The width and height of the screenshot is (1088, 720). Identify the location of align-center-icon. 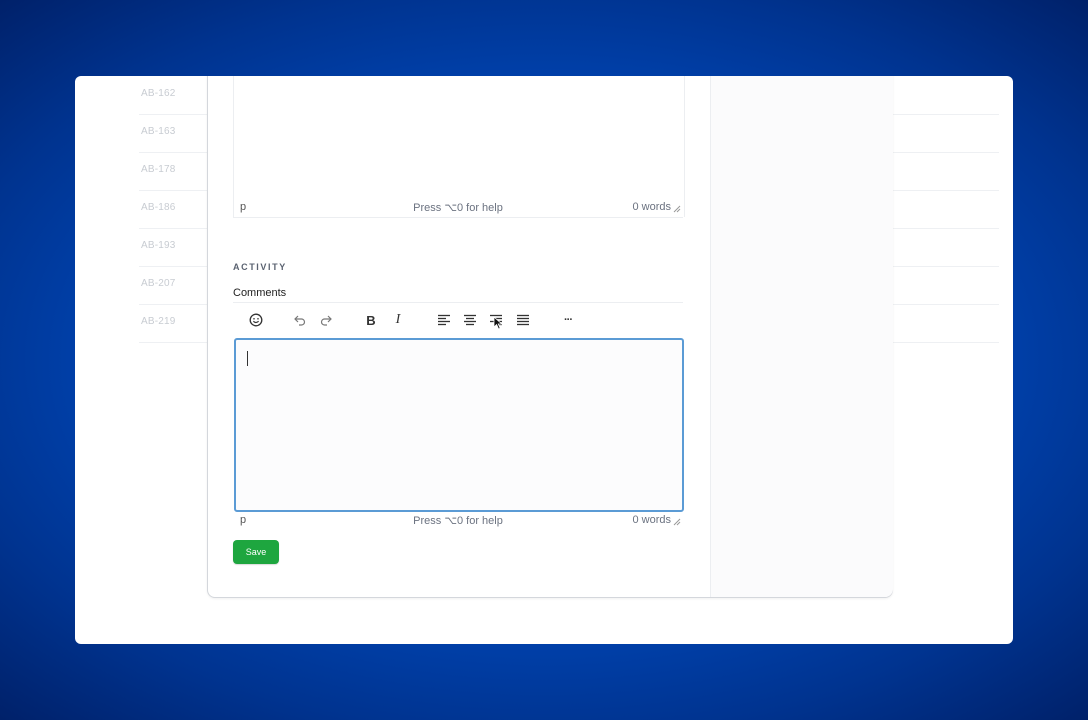
(470, 320).